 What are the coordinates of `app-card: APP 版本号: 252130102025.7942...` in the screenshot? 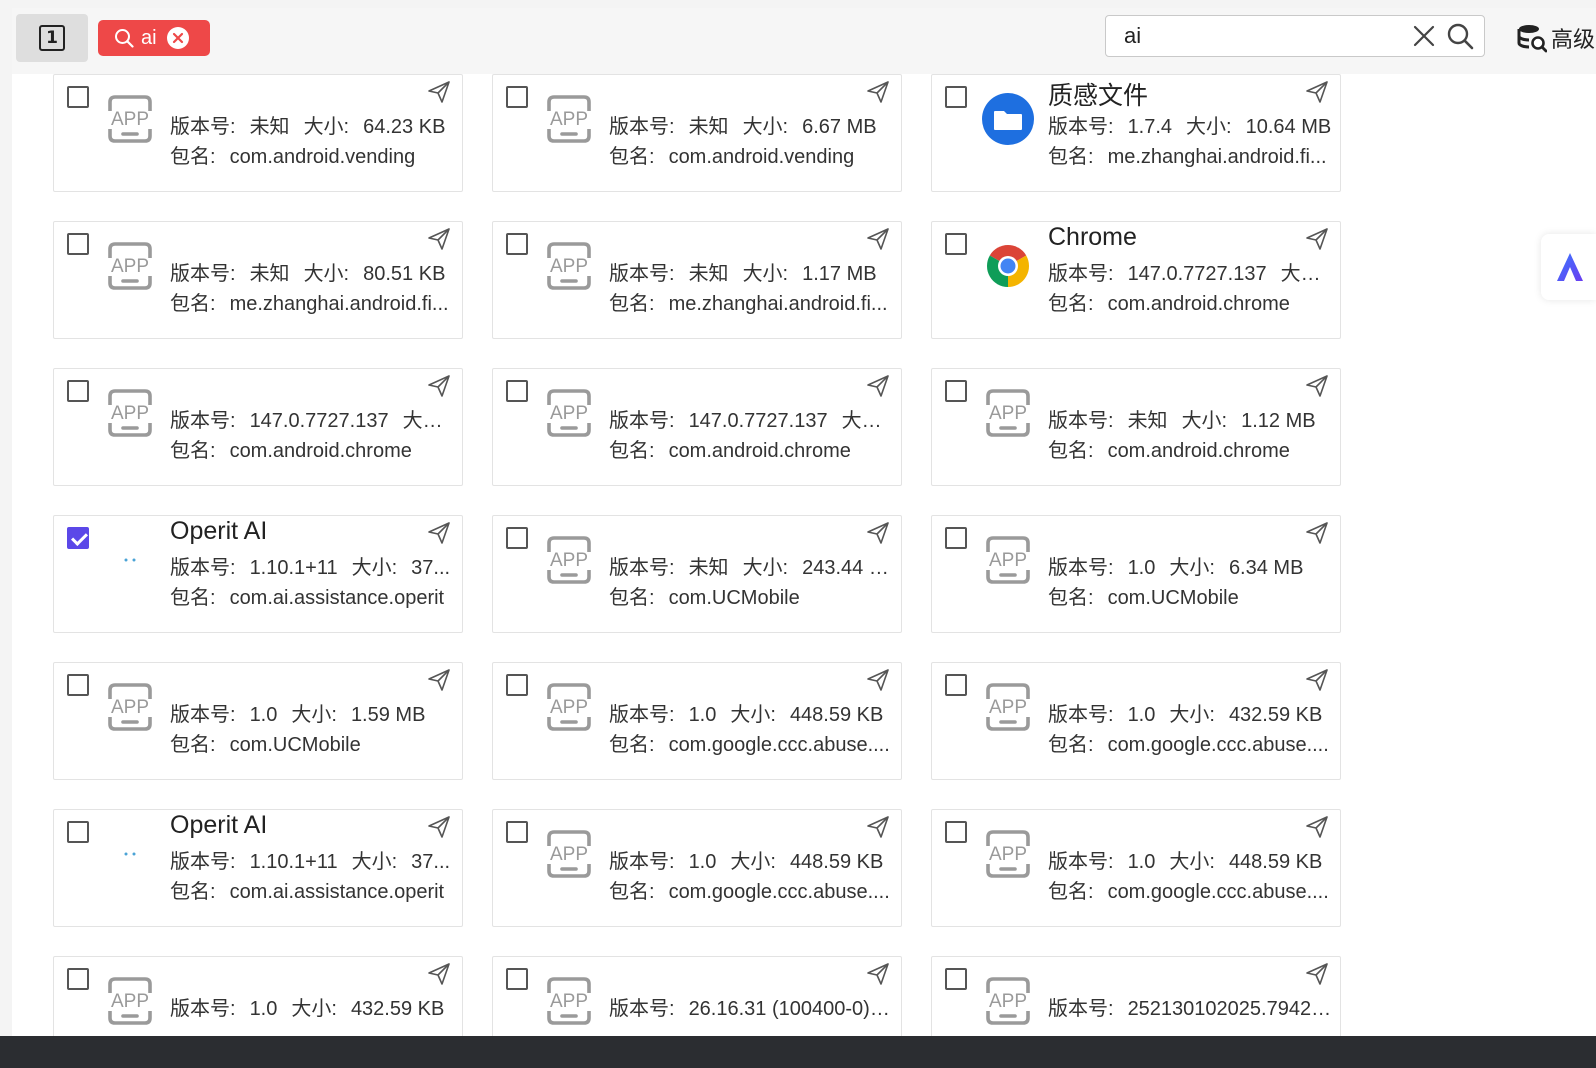 It's located at (1136, 996).